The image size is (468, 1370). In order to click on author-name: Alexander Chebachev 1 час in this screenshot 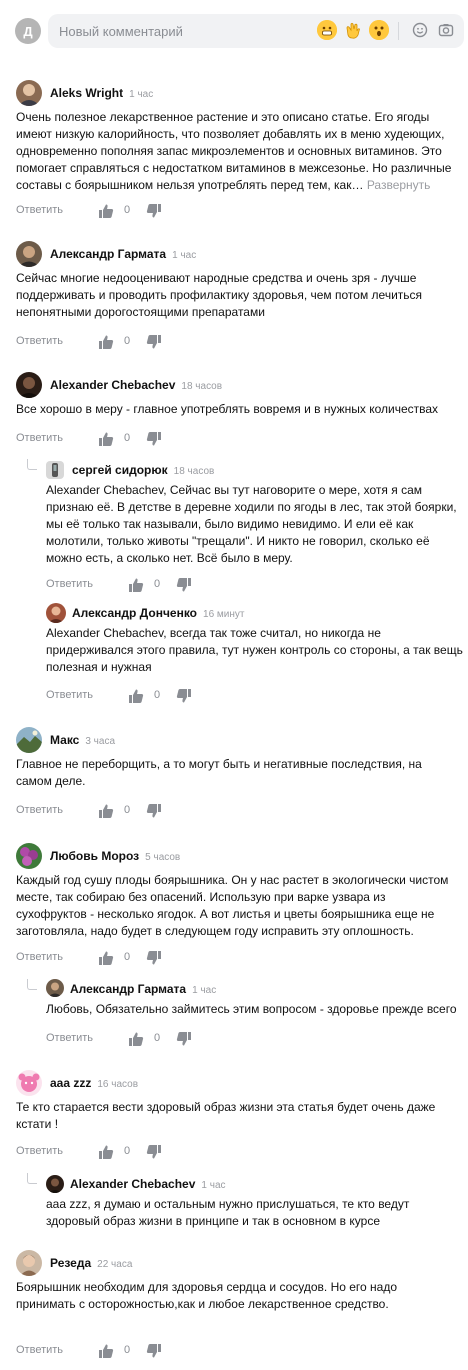, I will do `click(148, 1184)`.